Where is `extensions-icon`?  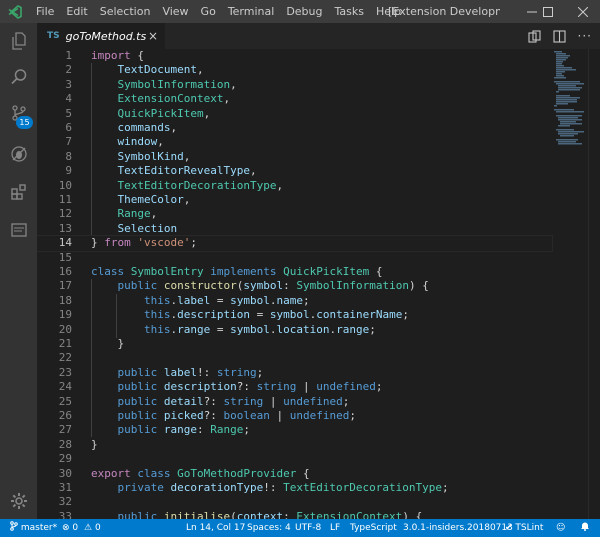 extensions-icon is located at coordinates (18, 192).